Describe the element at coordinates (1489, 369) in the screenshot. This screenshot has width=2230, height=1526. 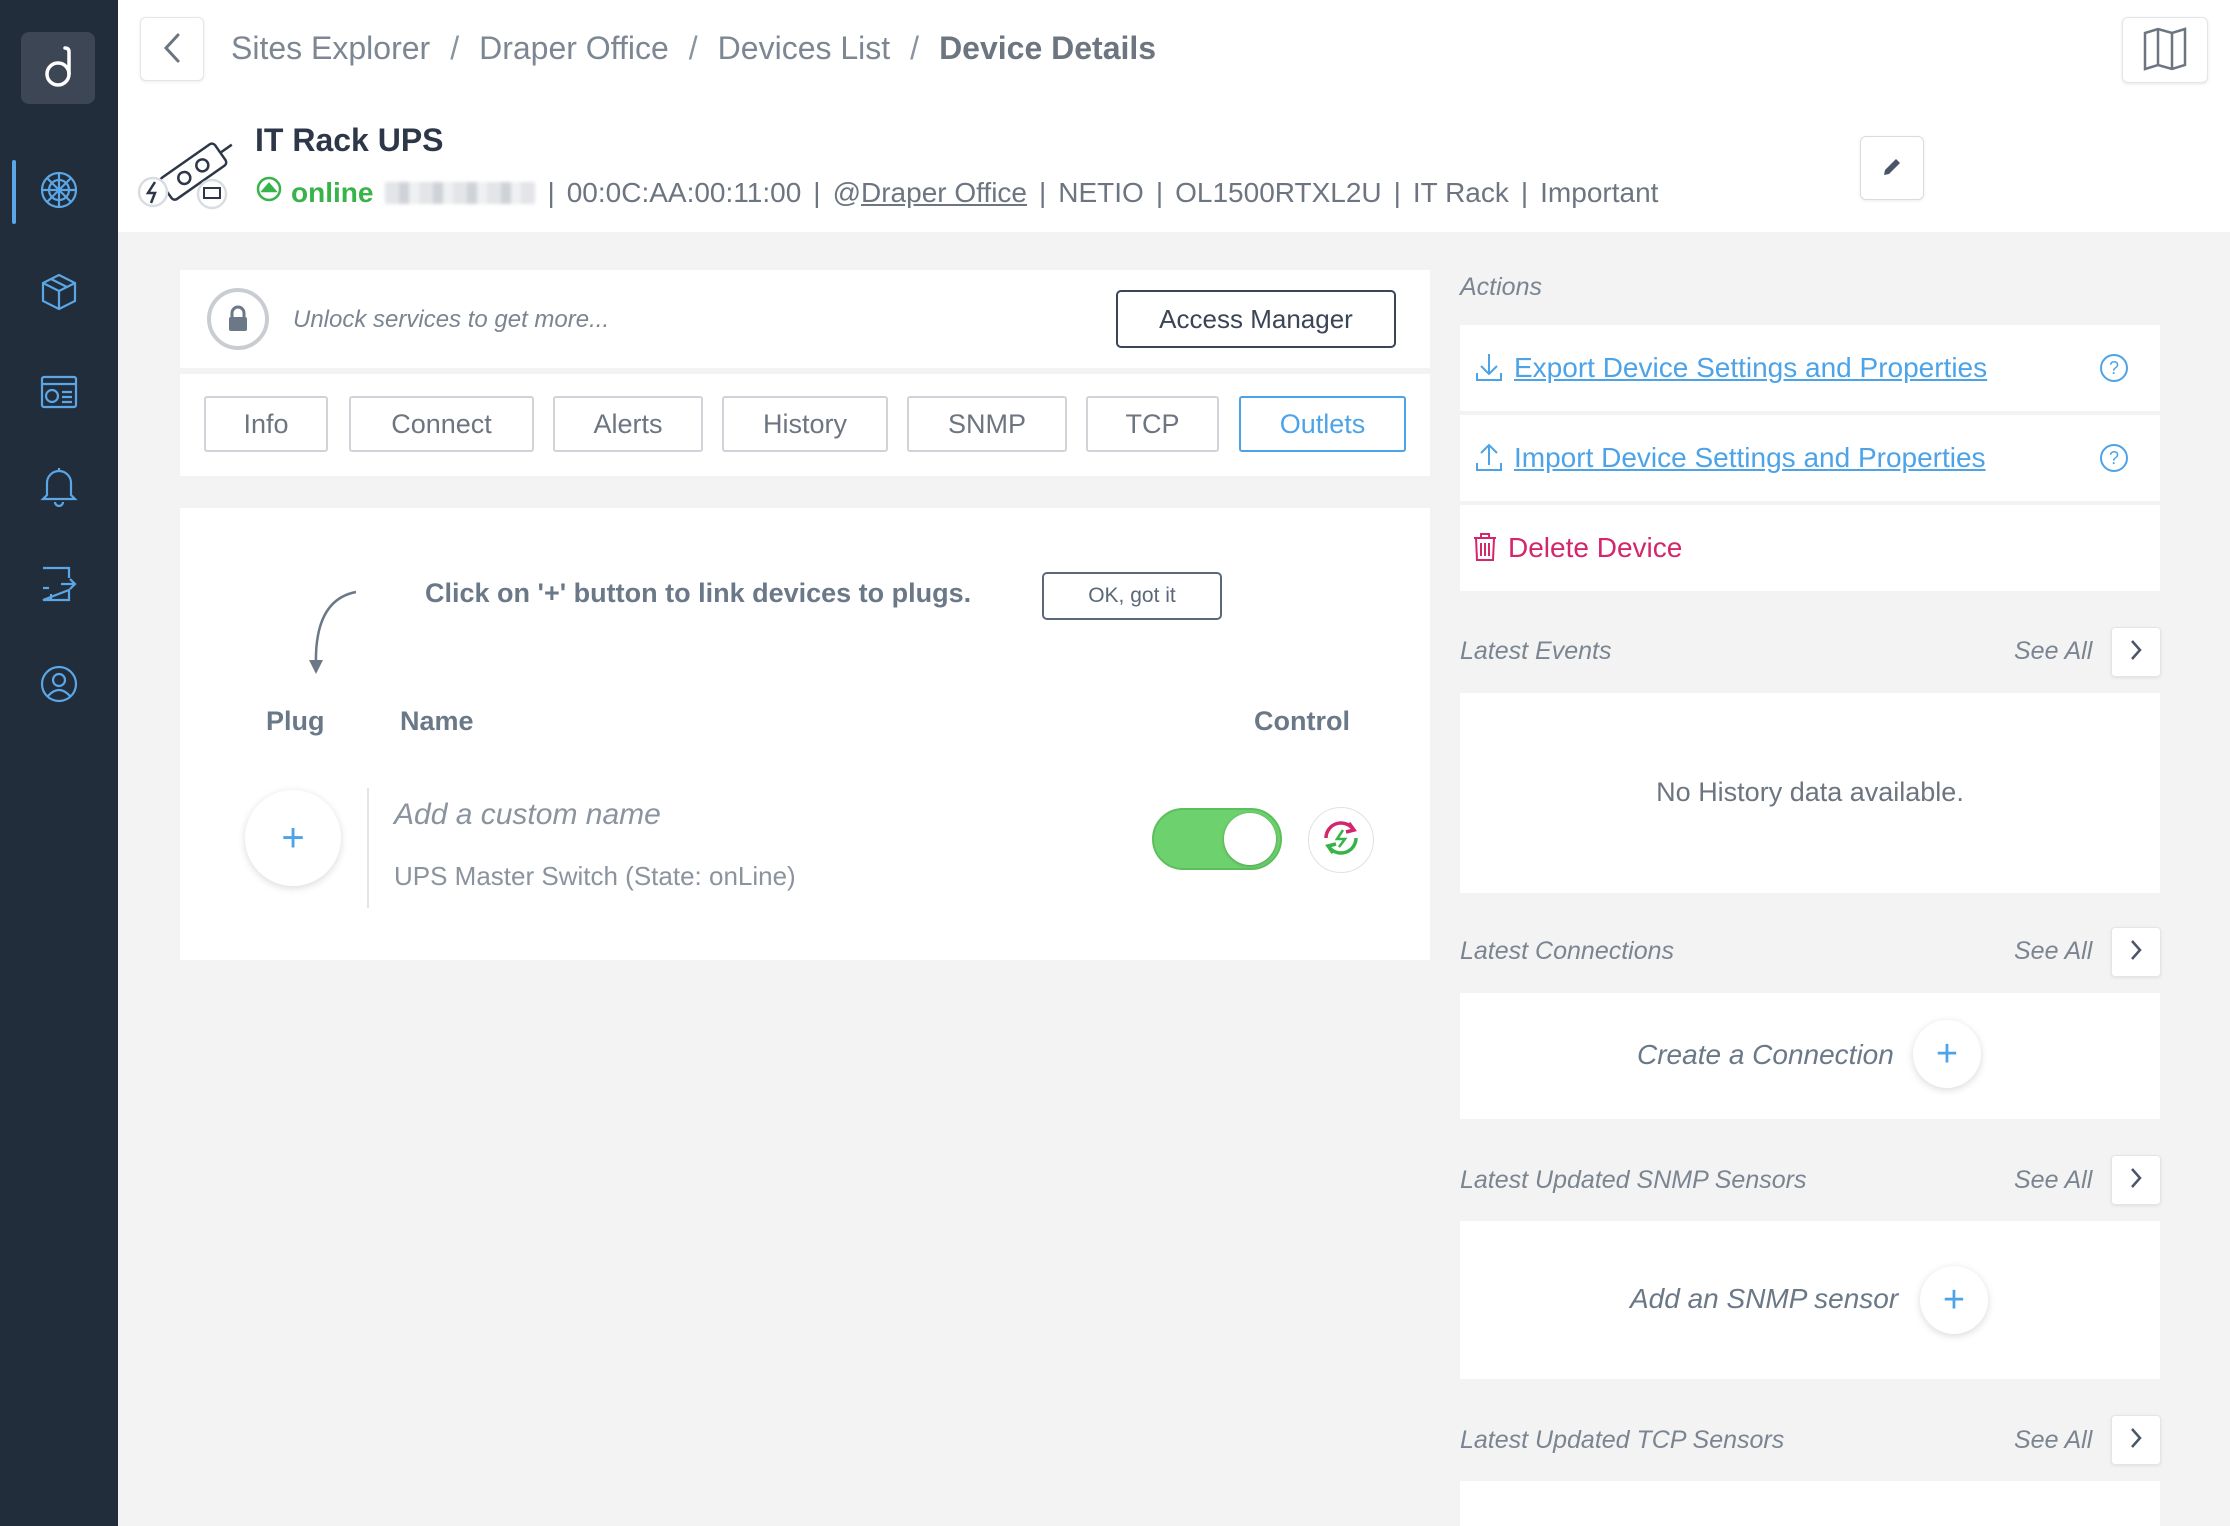
I see `download-icon` at that location.